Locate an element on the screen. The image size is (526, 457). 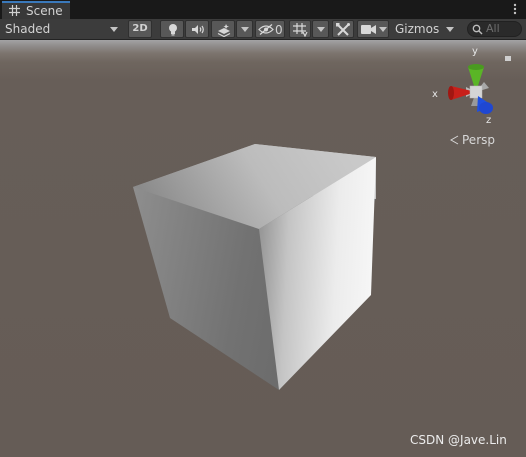
y-axis-cone-cap is located at coordinates (476, 67).